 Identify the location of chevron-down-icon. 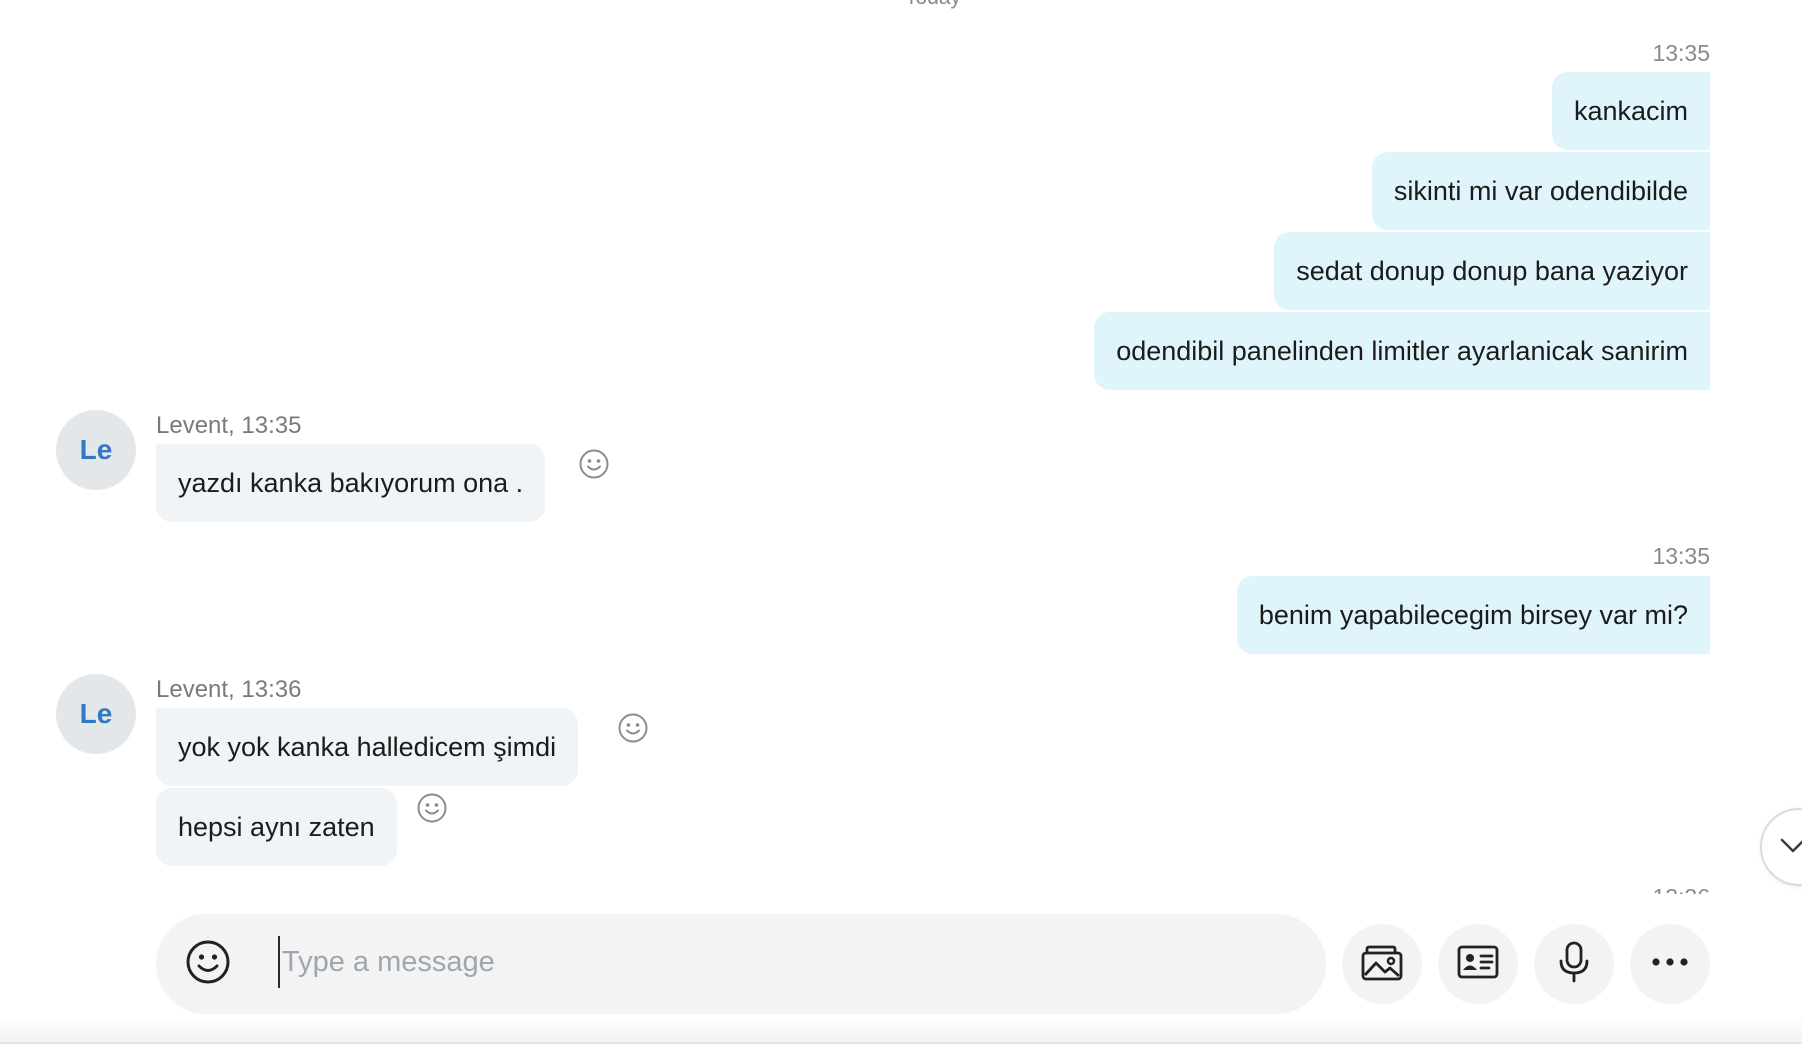
(1790, 847).